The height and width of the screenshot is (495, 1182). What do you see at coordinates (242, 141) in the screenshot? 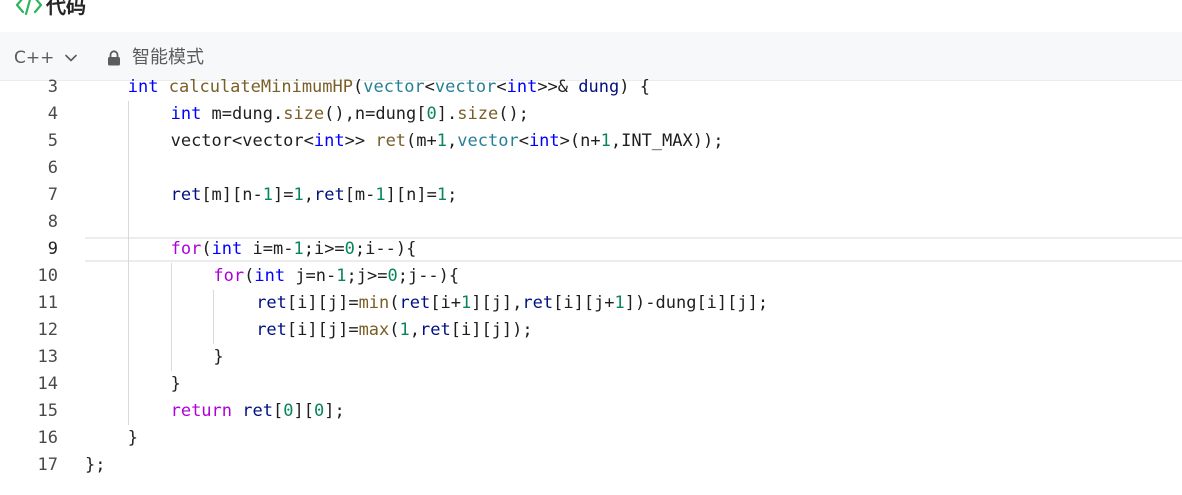
I see `code-token: vector<vector<` at bounding box center [242, 141].